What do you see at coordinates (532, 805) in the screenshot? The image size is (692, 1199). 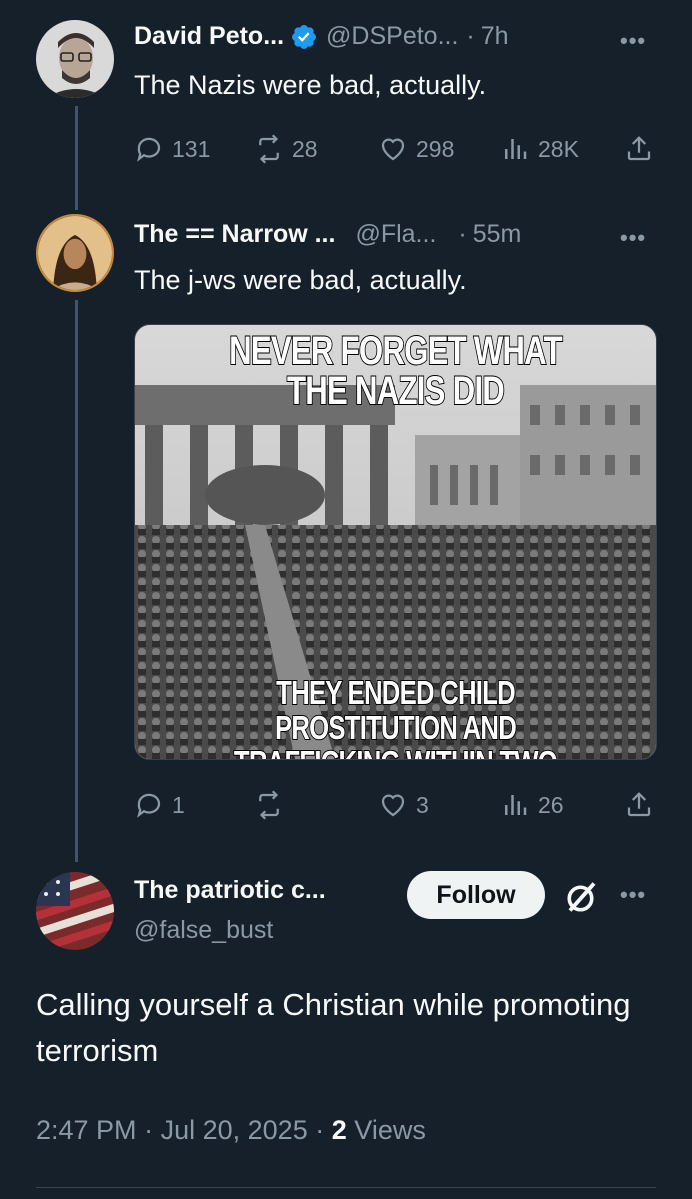 I see `views-button: 26` at bounding box center [532, 805].